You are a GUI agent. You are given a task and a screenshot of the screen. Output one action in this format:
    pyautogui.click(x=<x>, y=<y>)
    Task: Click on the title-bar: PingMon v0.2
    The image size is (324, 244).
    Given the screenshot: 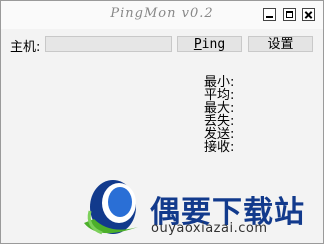 What is the action you would take?
    pyautogui.click(x=162, y=15)
    